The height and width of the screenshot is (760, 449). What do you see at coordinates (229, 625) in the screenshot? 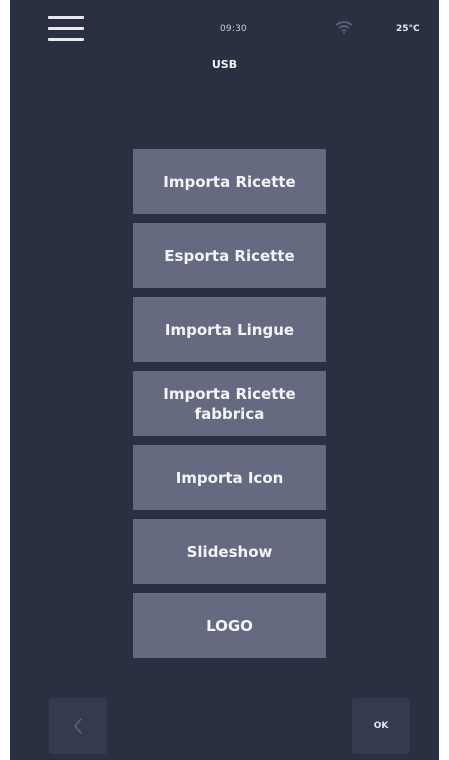
I see `logo-button: LOGO` at bounding box center [229, 625].